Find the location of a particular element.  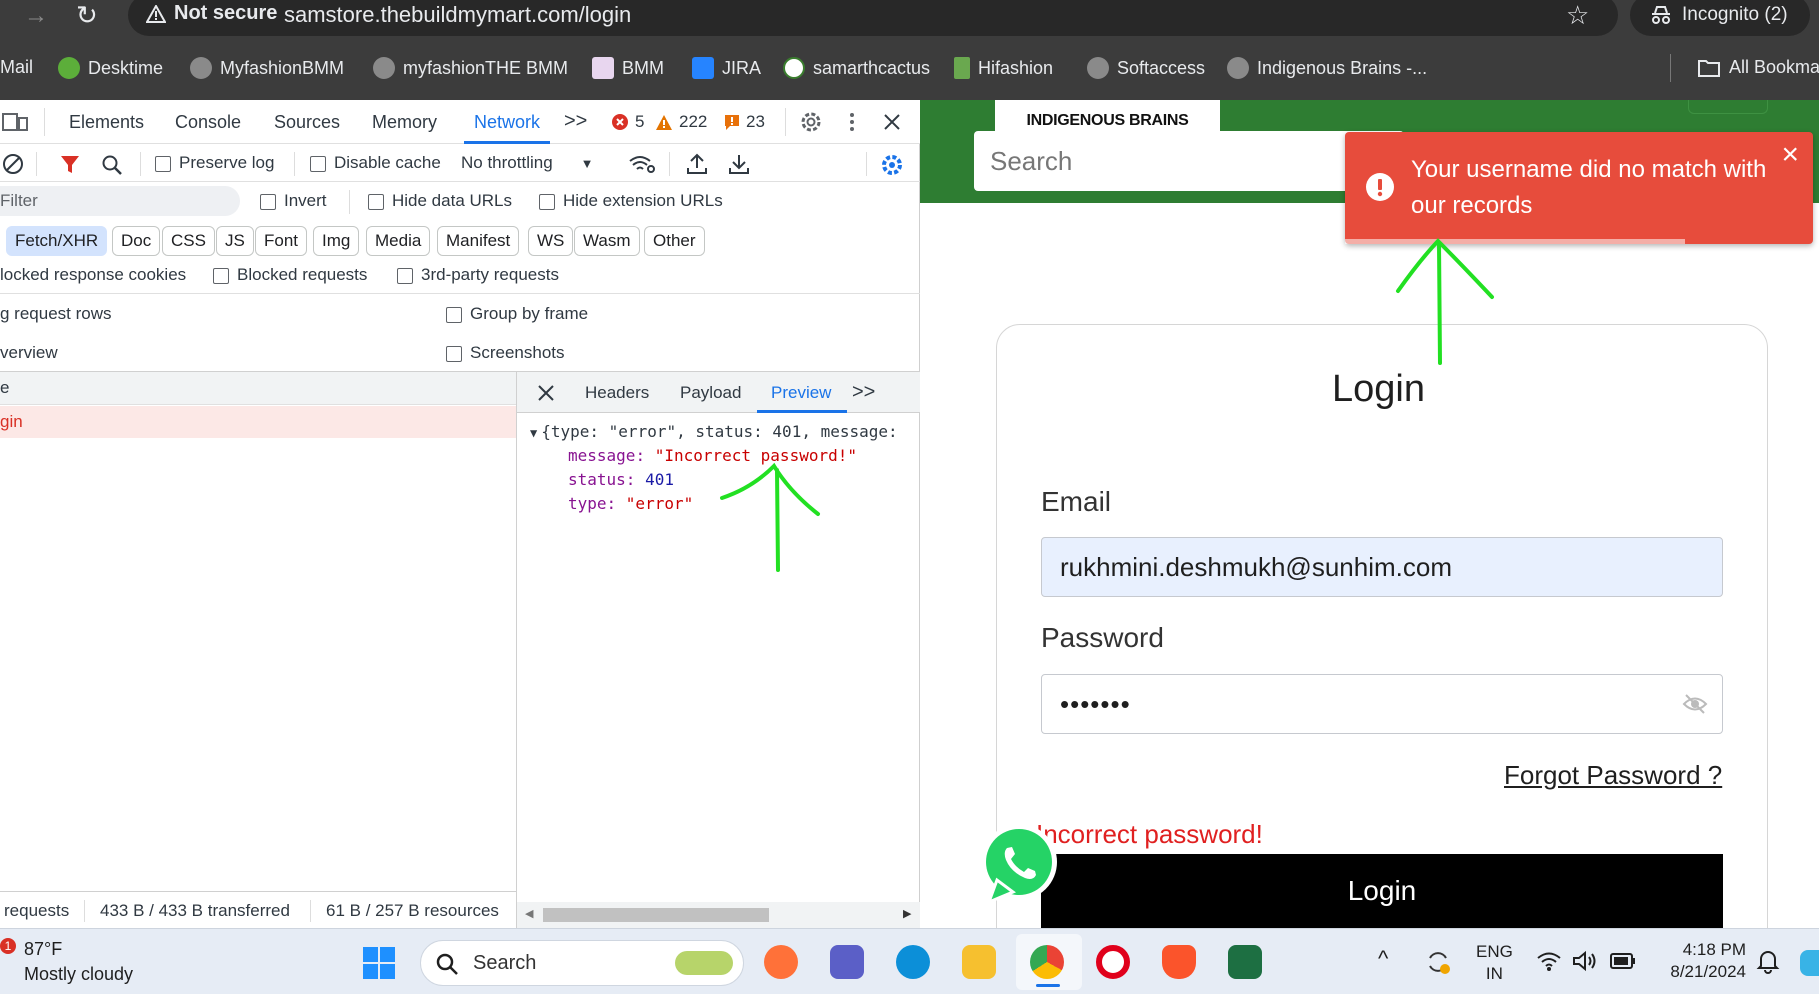

bookmark-jira: JIRA is located at coordinates (726, 68).